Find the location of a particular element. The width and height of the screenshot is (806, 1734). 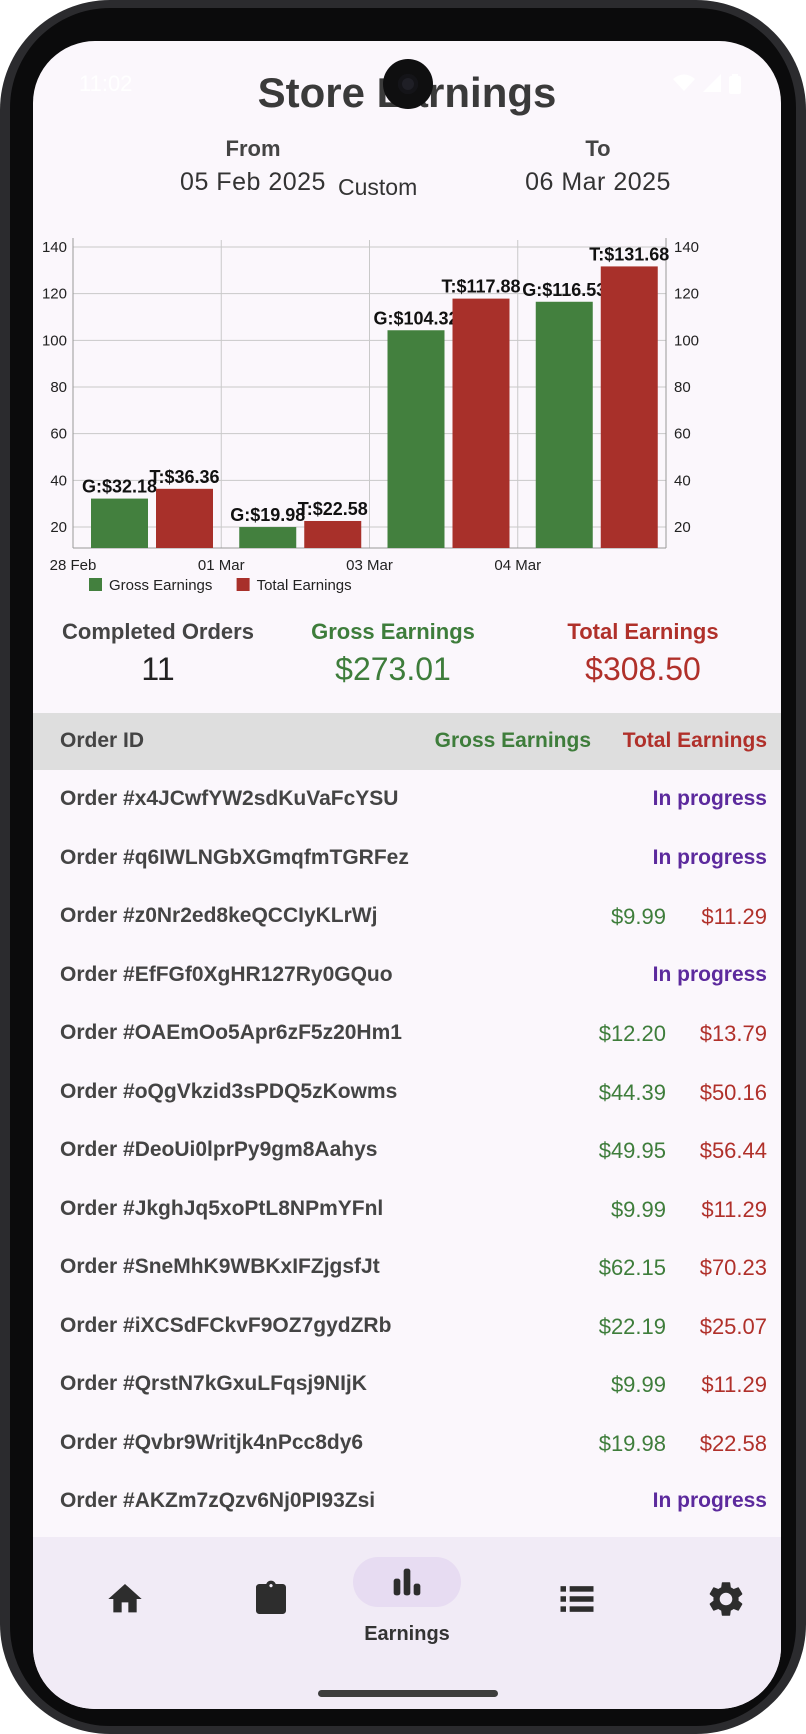

order-gross-earnings: $62.15 is located at coordinates (632, 1267).